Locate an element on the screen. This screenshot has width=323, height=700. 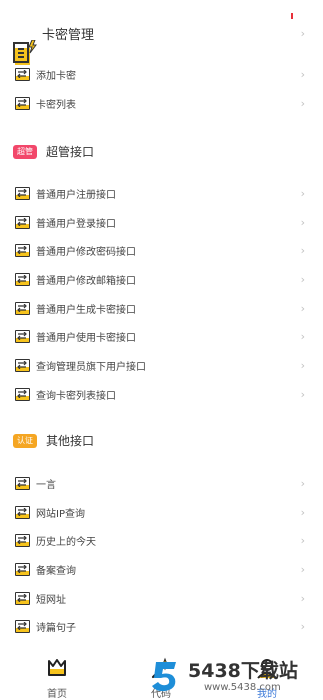
list-item-other-api: 短网址 › is located at coordinates (161, 598).